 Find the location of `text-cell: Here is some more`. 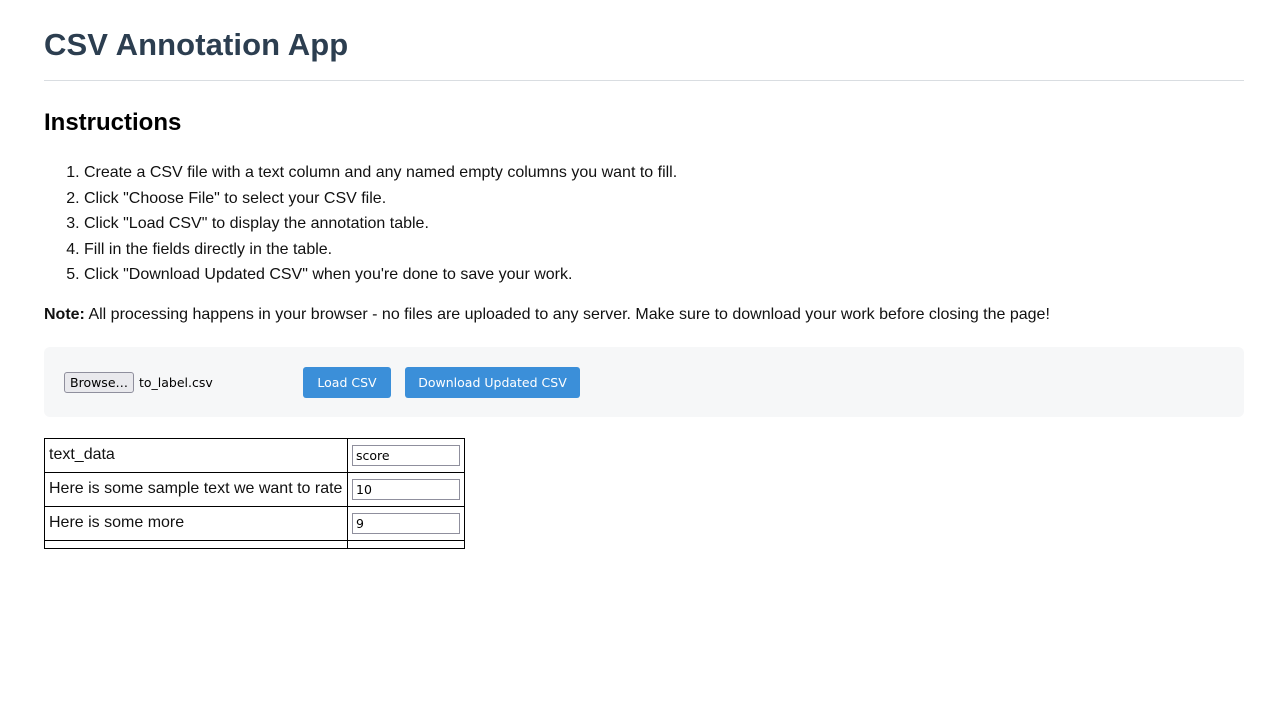

text-cell: Here is some more is located at coordinates (196, 523).